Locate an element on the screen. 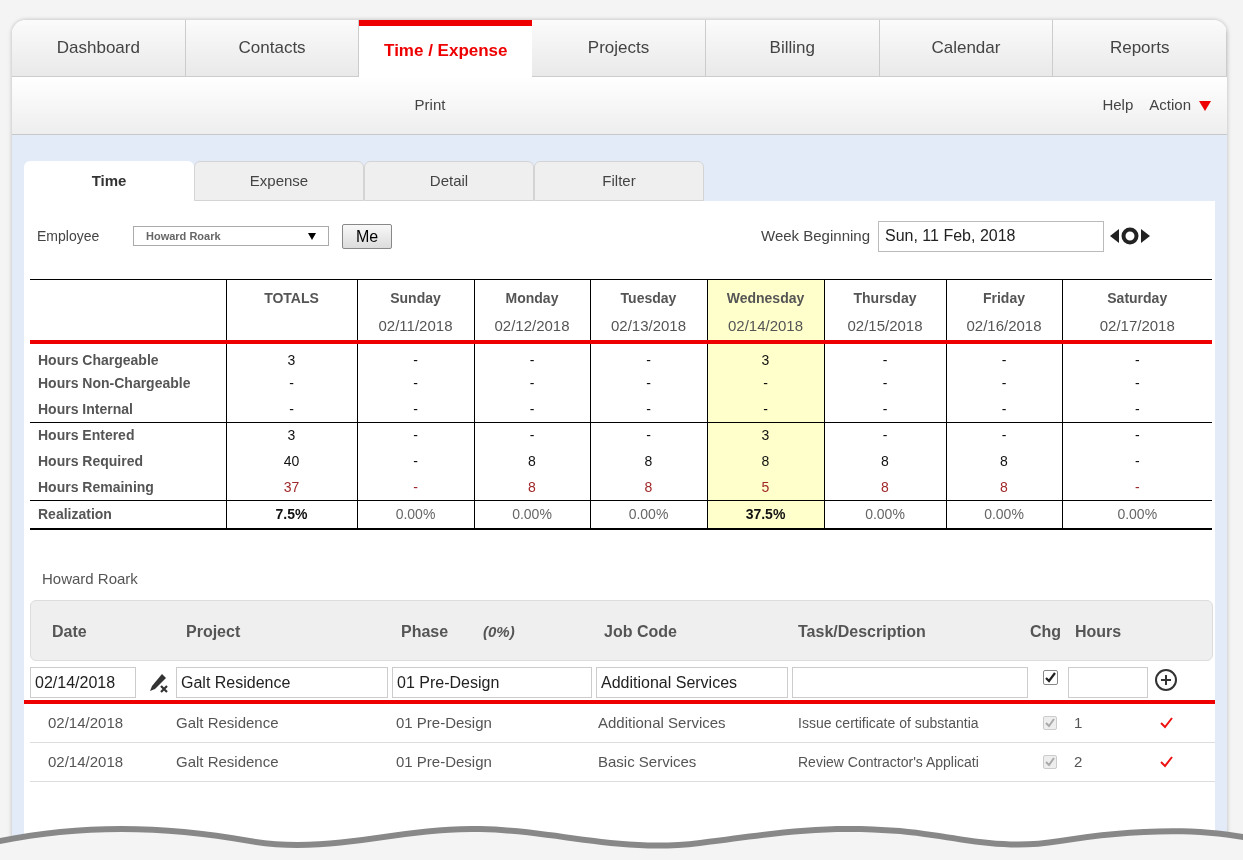  employee-label: Employee is located at coordinates (69, 236).